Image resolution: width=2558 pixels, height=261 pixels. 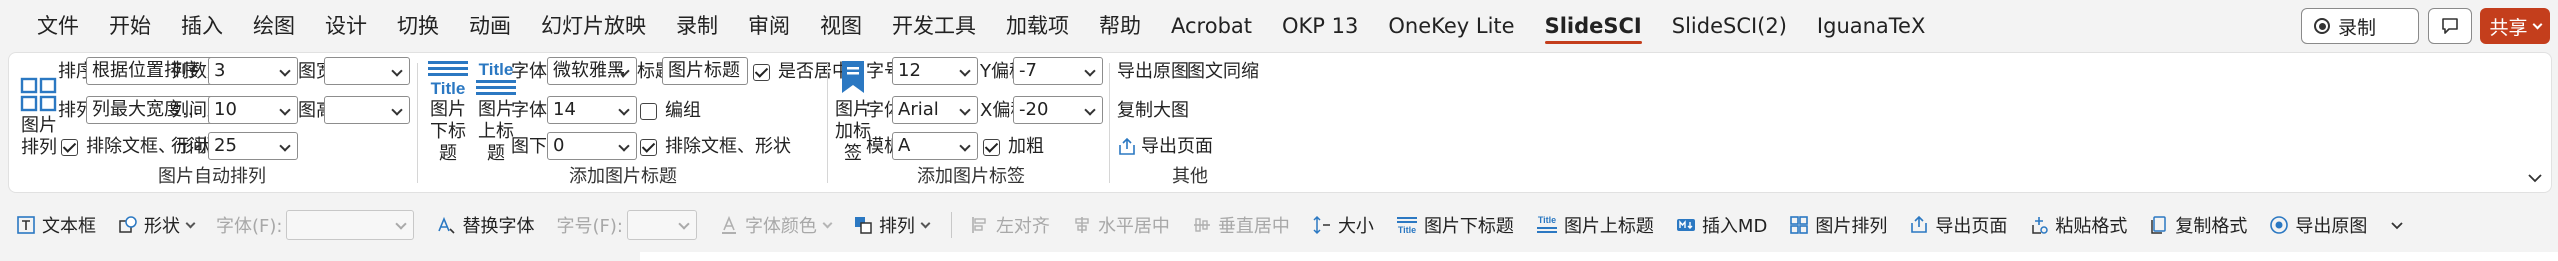 I want to click on export-page-icon, so click(x=1919, y=224).